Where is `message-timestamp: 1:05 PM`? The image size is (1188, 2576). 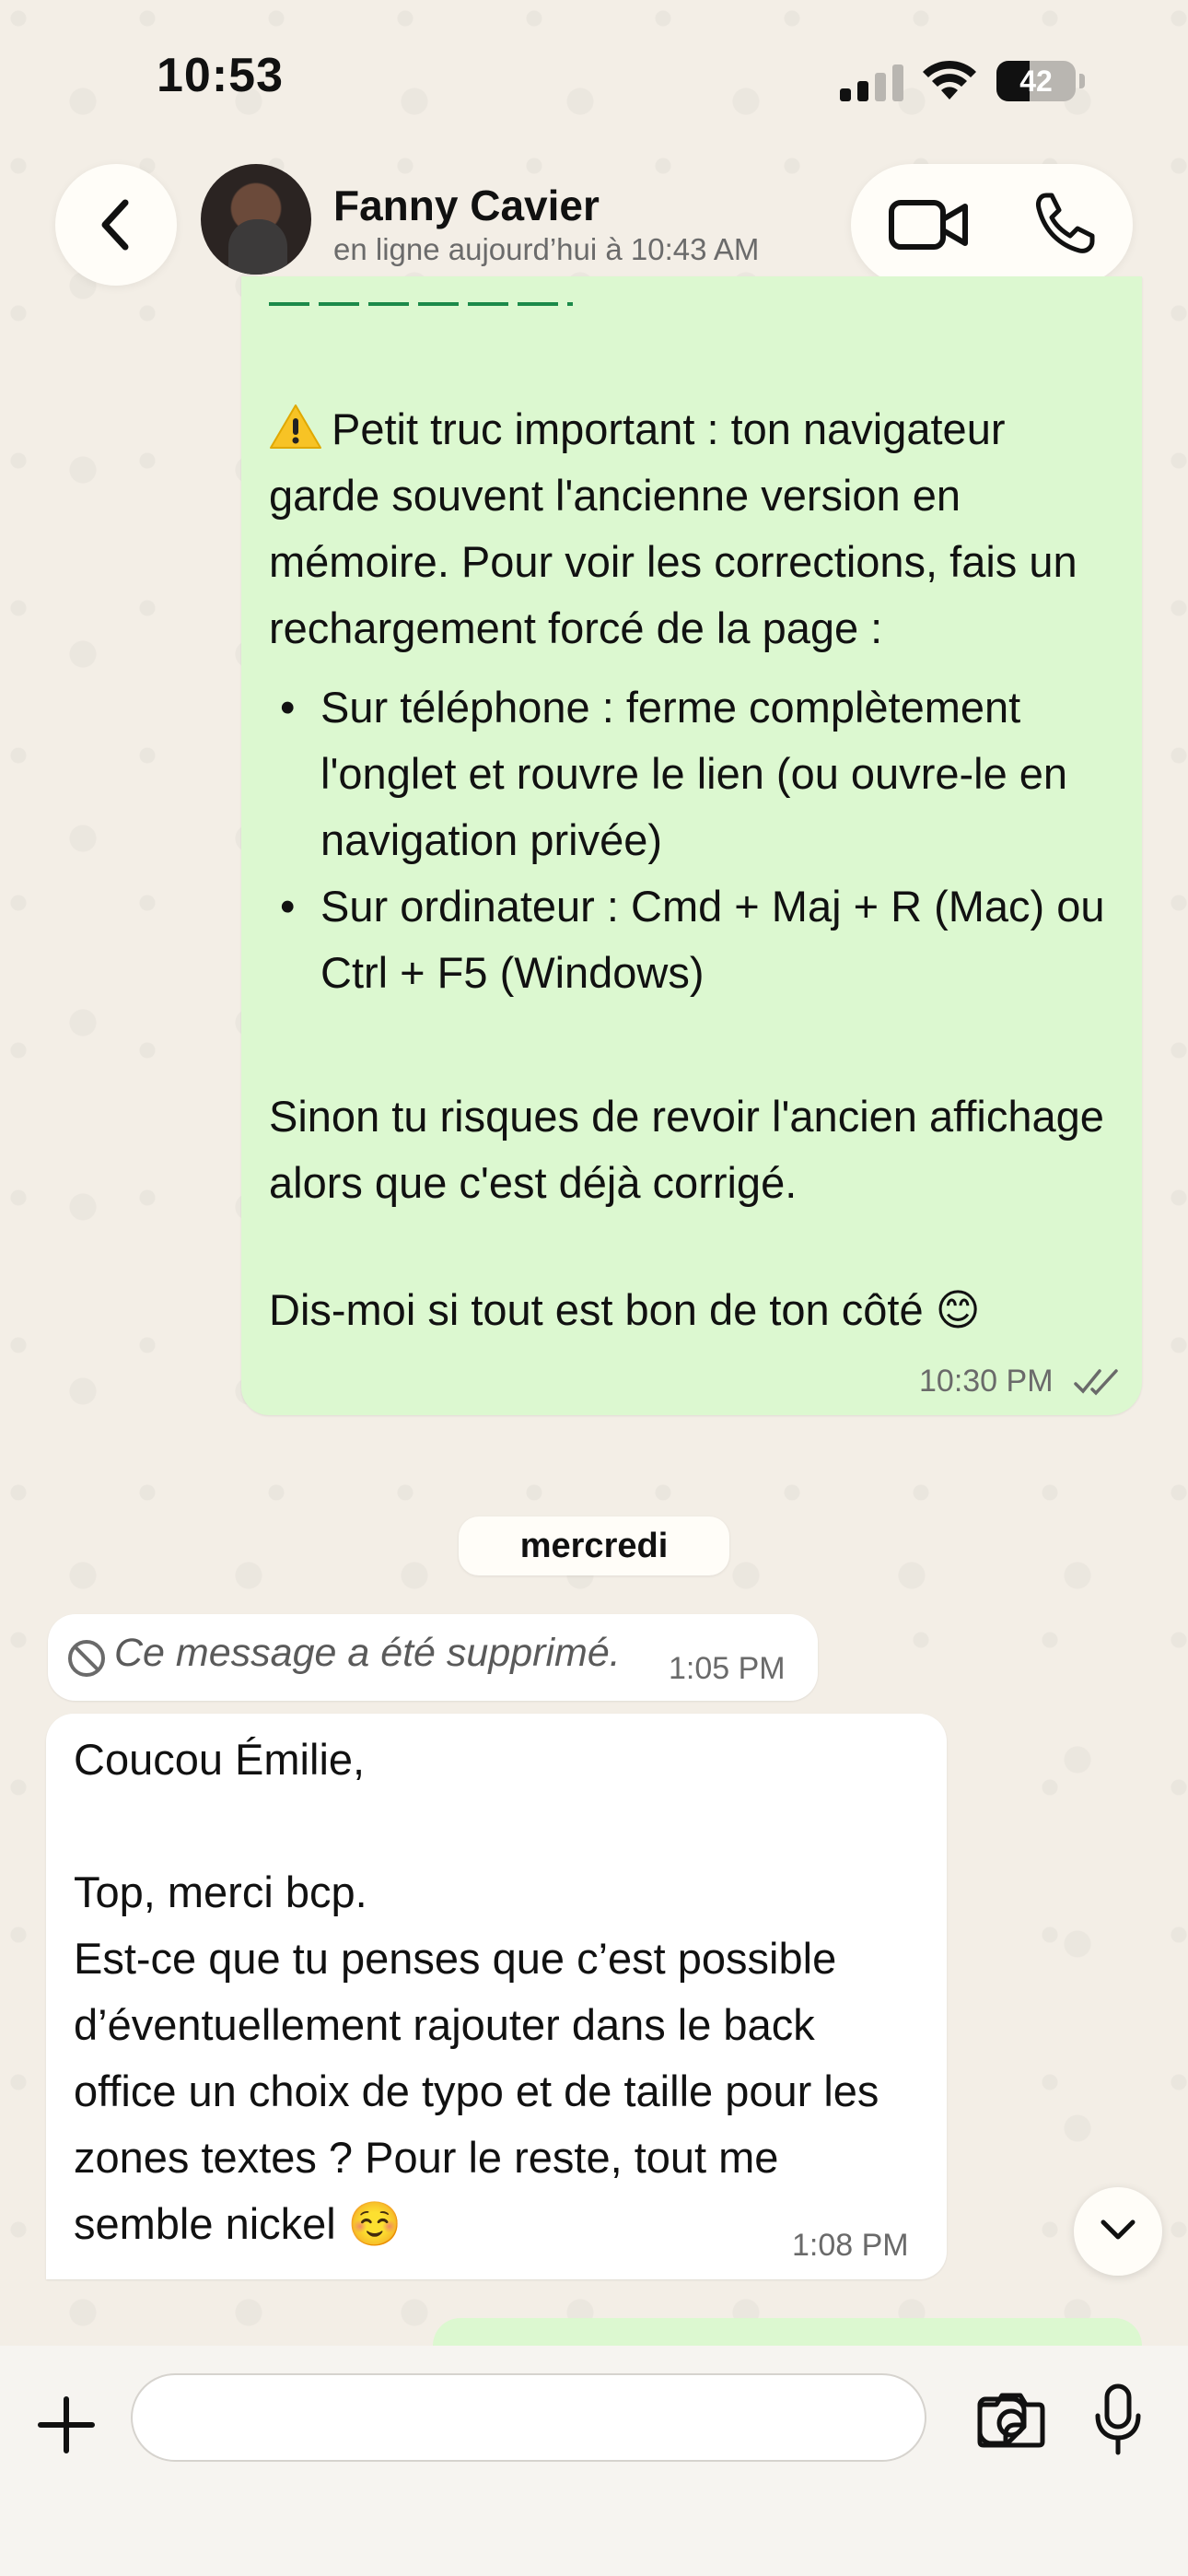 message-timestamp: 1:05 PM is located at coordinates (727, 1668).